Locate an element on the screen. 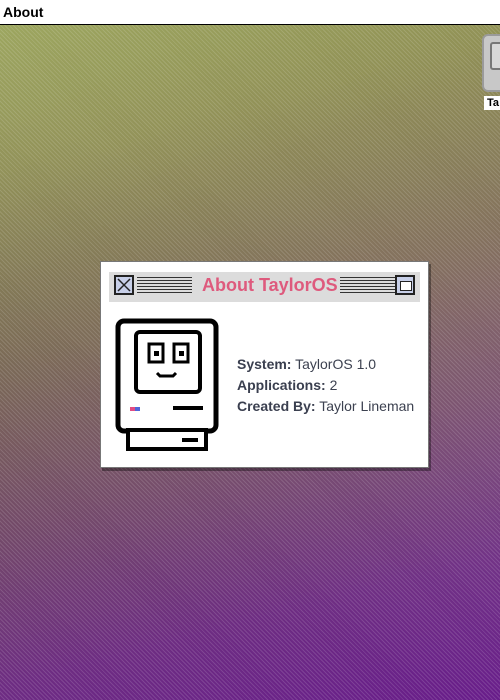 The height and width of the screenshot is (700, 500). title-bar: About TaylorOS is located at coordinates (264, 287).